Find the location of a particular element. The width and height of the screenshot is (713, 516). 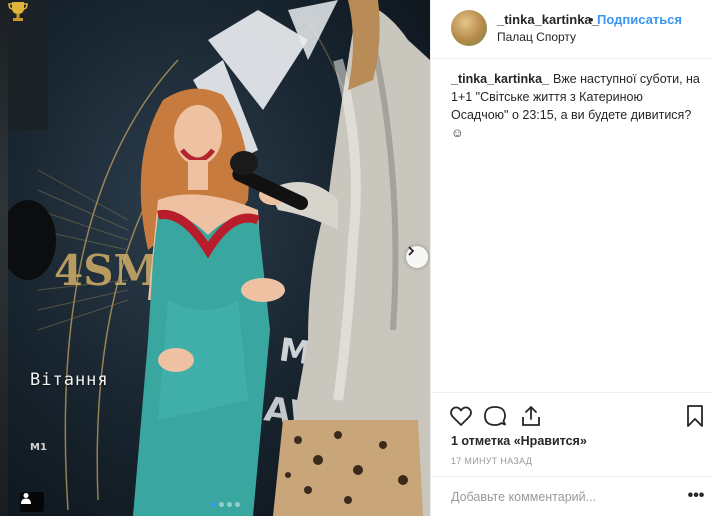

chevron-right-icon is located at coordinates (411, 251).